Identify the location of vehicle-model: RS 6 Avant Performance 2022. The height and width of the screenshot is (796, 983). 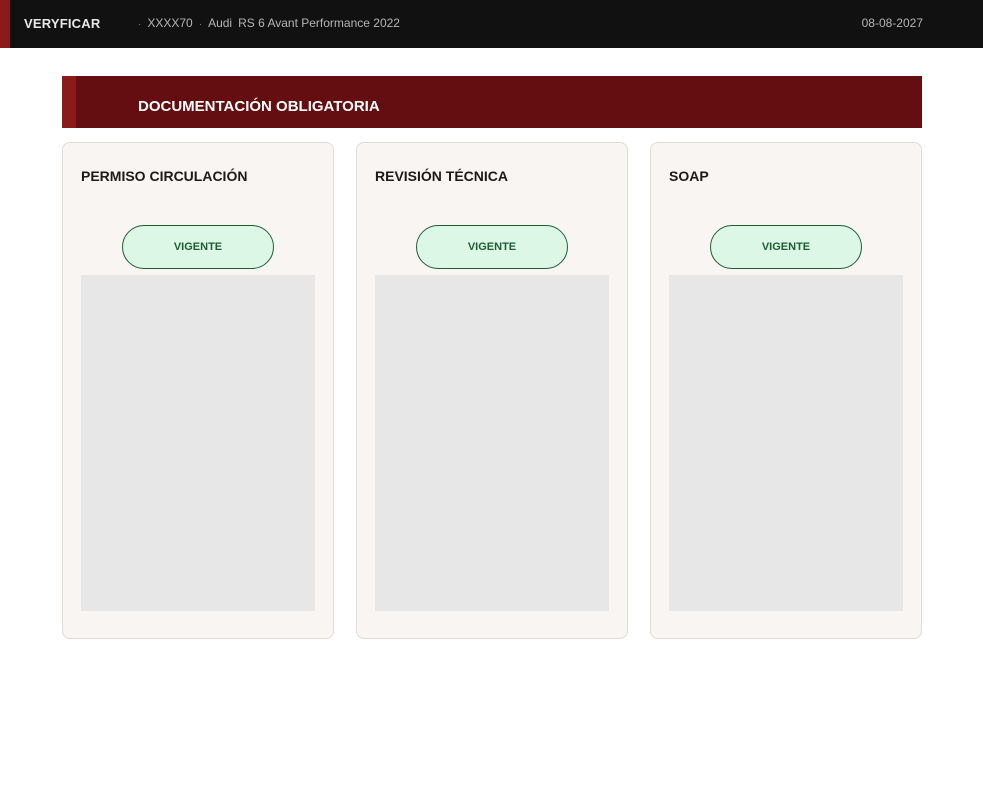
(319, 23).